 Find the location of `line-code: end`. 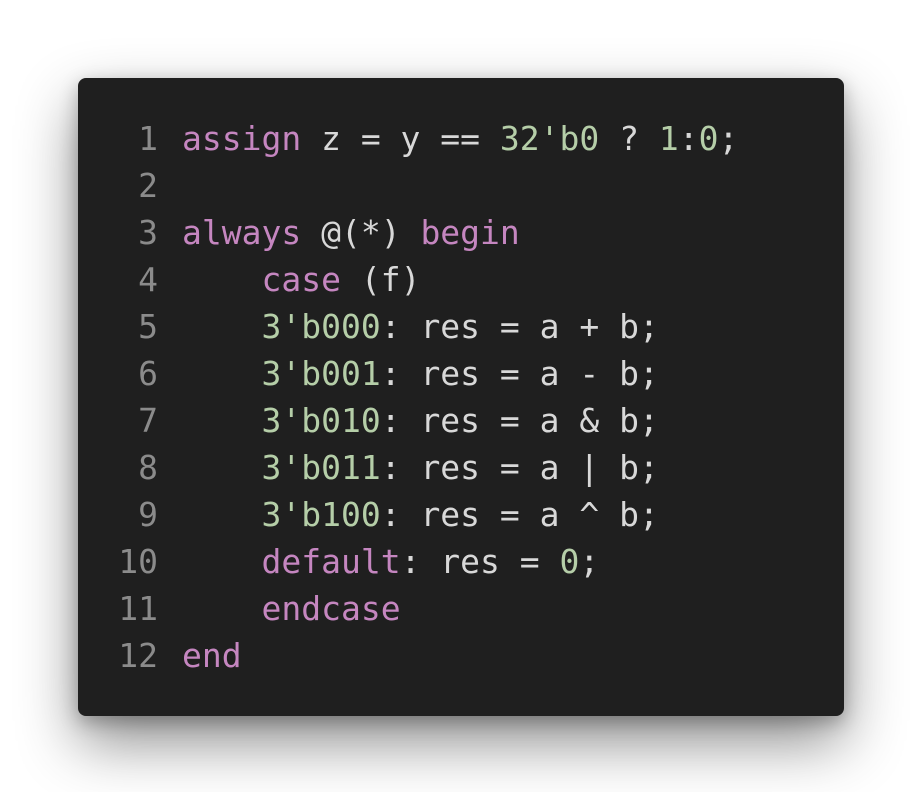

line-code: end is located at coordinates (212, 655).